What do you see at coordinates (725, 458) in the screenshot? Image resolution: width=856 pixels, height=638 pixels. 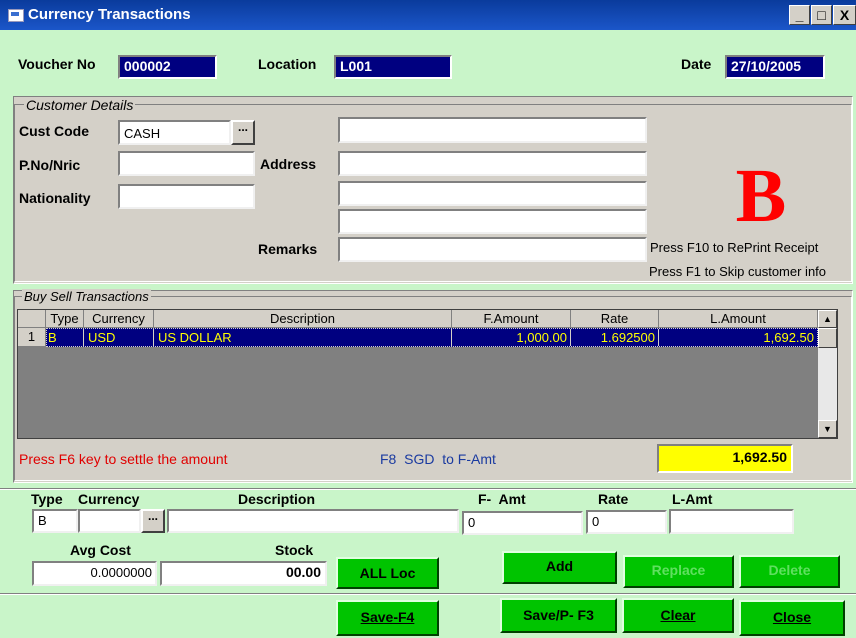 I see `total-amount-field: 1,692.50` at bounding box center [725, 458].